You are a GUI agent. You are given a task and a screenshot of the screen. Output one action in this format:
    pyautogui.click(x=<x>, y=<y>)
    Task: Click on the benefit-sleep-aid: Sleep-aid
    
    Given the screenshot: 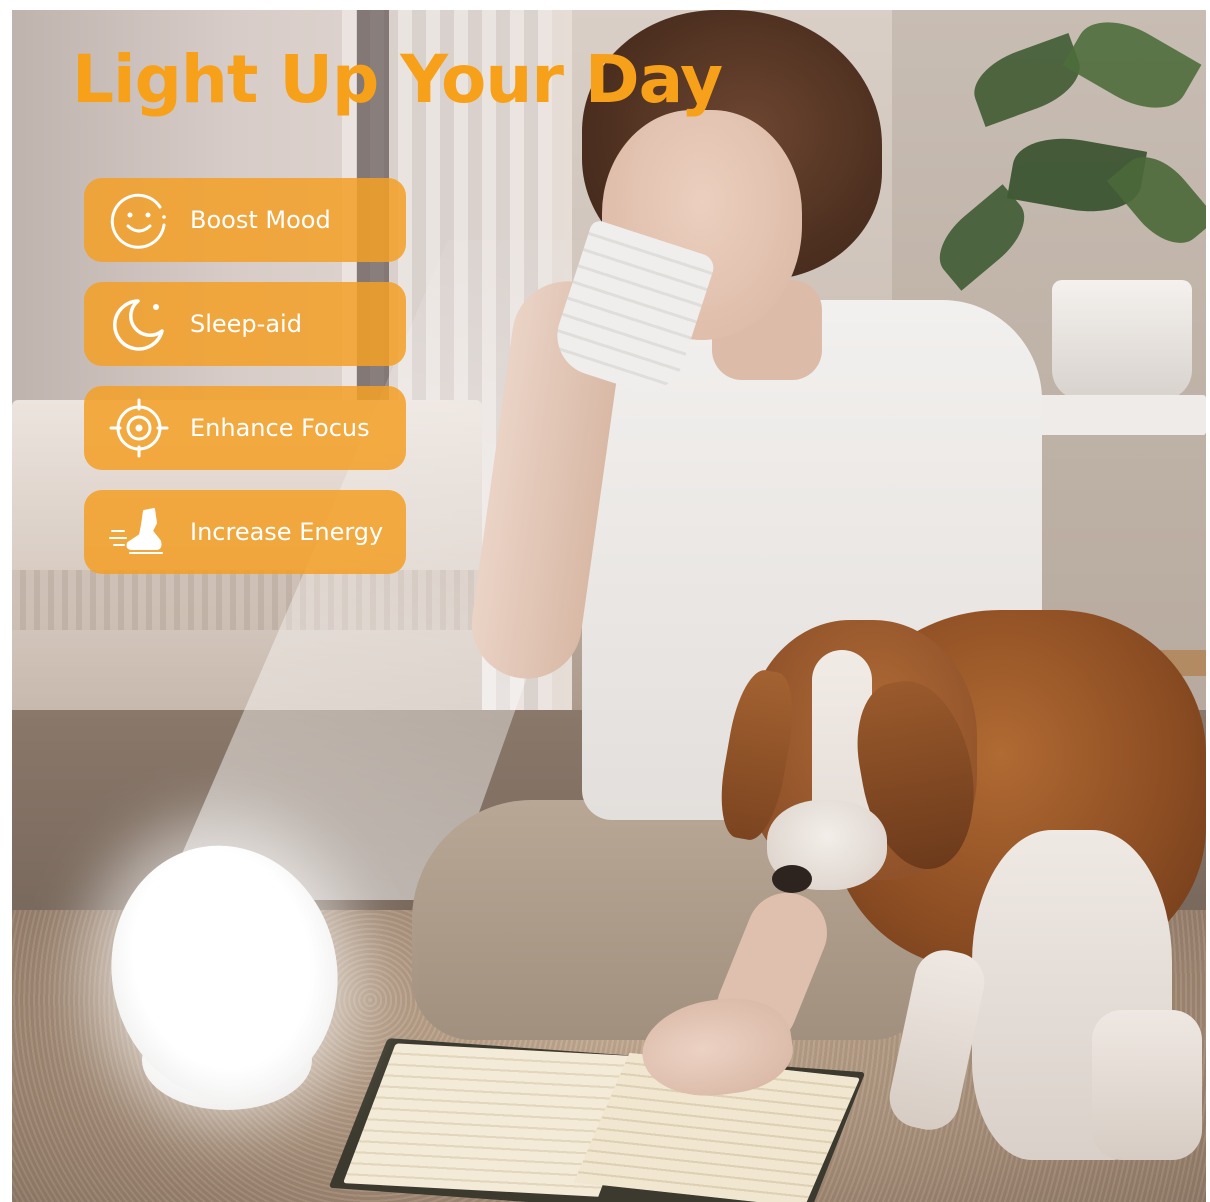 What is the action you would take?
    pyautogui.click(x=245, y=324)
    